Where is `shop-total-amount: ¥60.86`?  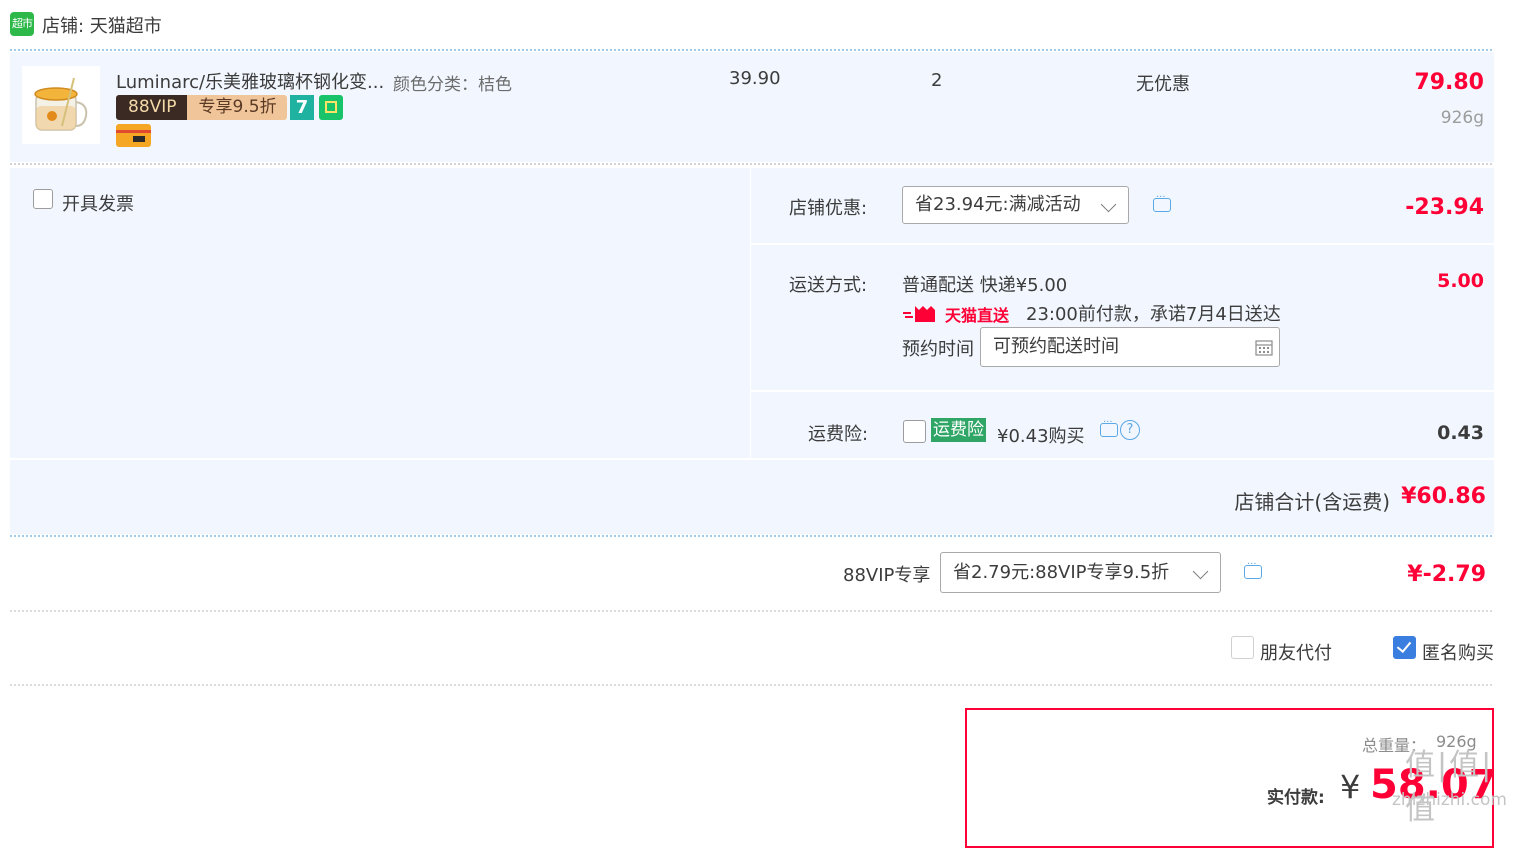
shop-total-amount: ¥60.86 is located at coordinates (1443, 496).